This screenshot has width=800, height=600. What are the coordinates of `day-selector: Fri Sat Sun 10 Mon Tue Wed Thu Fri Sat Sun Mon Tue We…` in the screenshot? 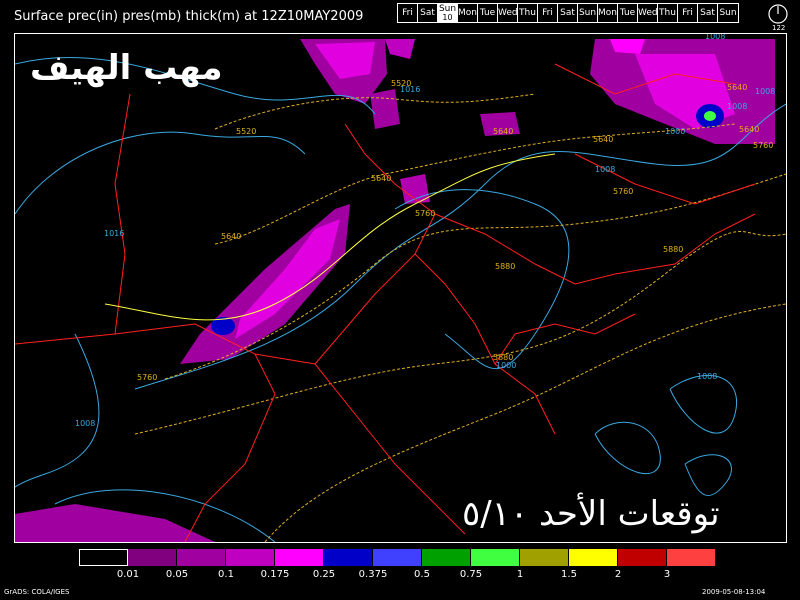 It's located at (568, 13).